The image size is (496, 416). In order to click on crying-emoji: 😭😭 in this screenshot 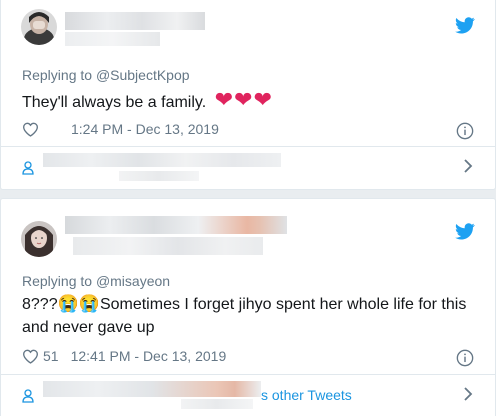, I will do `click(78, 303)`.